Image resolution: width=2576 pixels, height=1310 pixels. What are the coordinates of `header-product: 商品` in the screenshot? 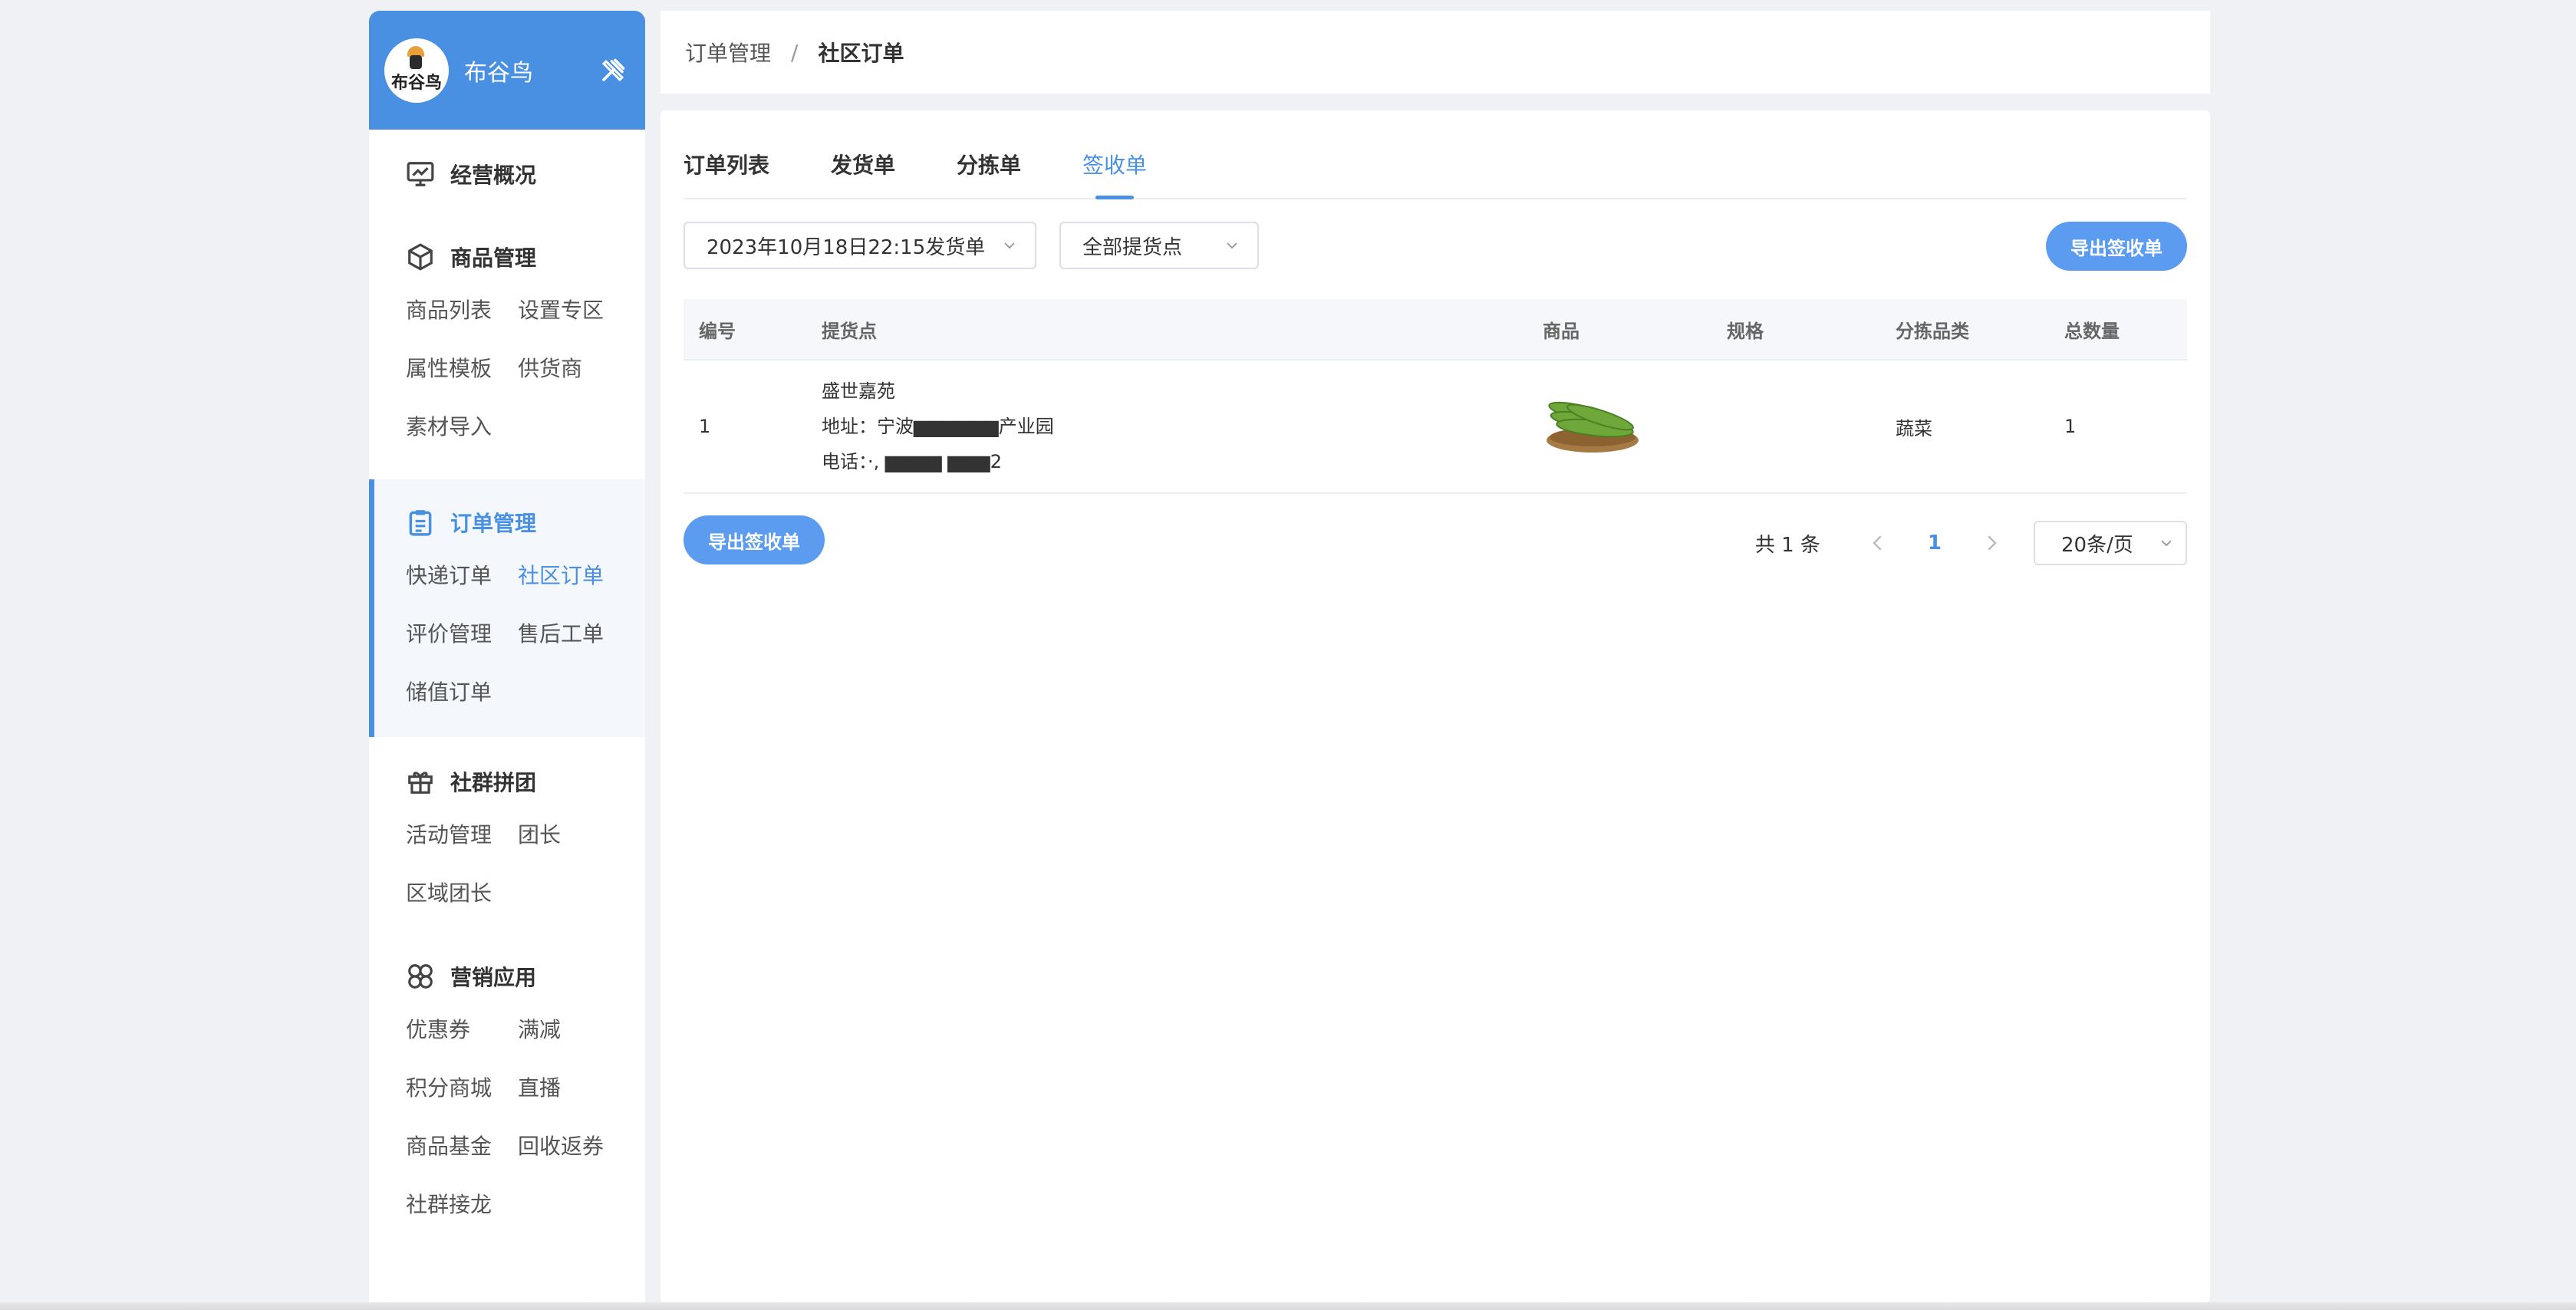 It's located at (1561, 331).